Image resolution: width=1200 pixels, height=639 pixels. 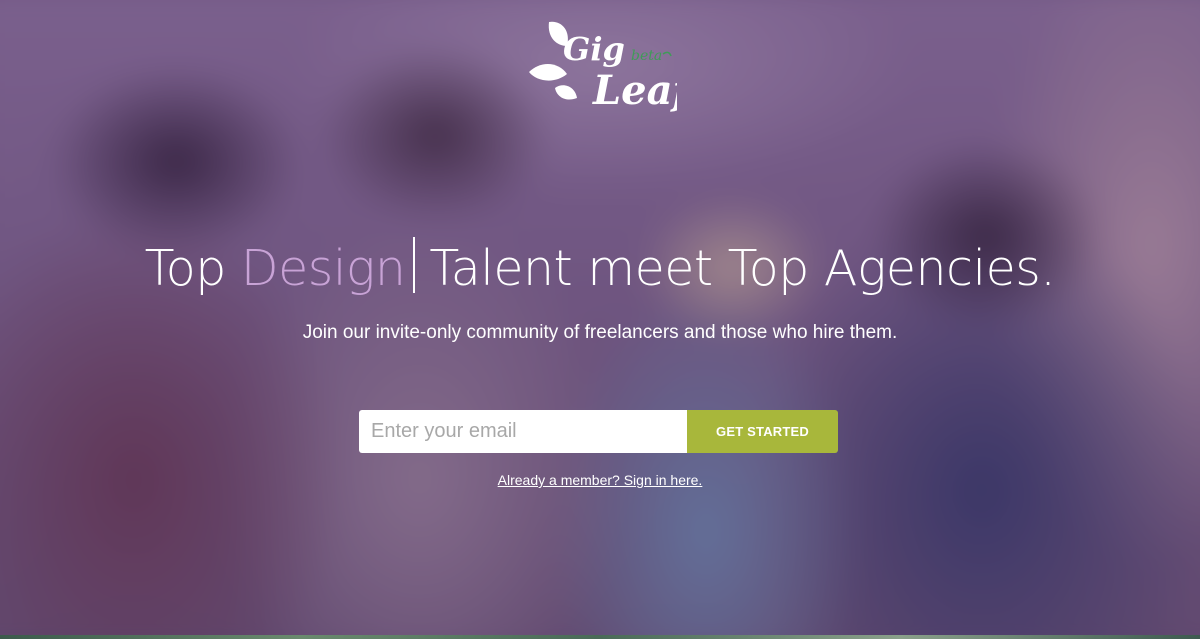 I want to click on headline-part2: Talent meet Top Agencies., so click(x=742, y=268).